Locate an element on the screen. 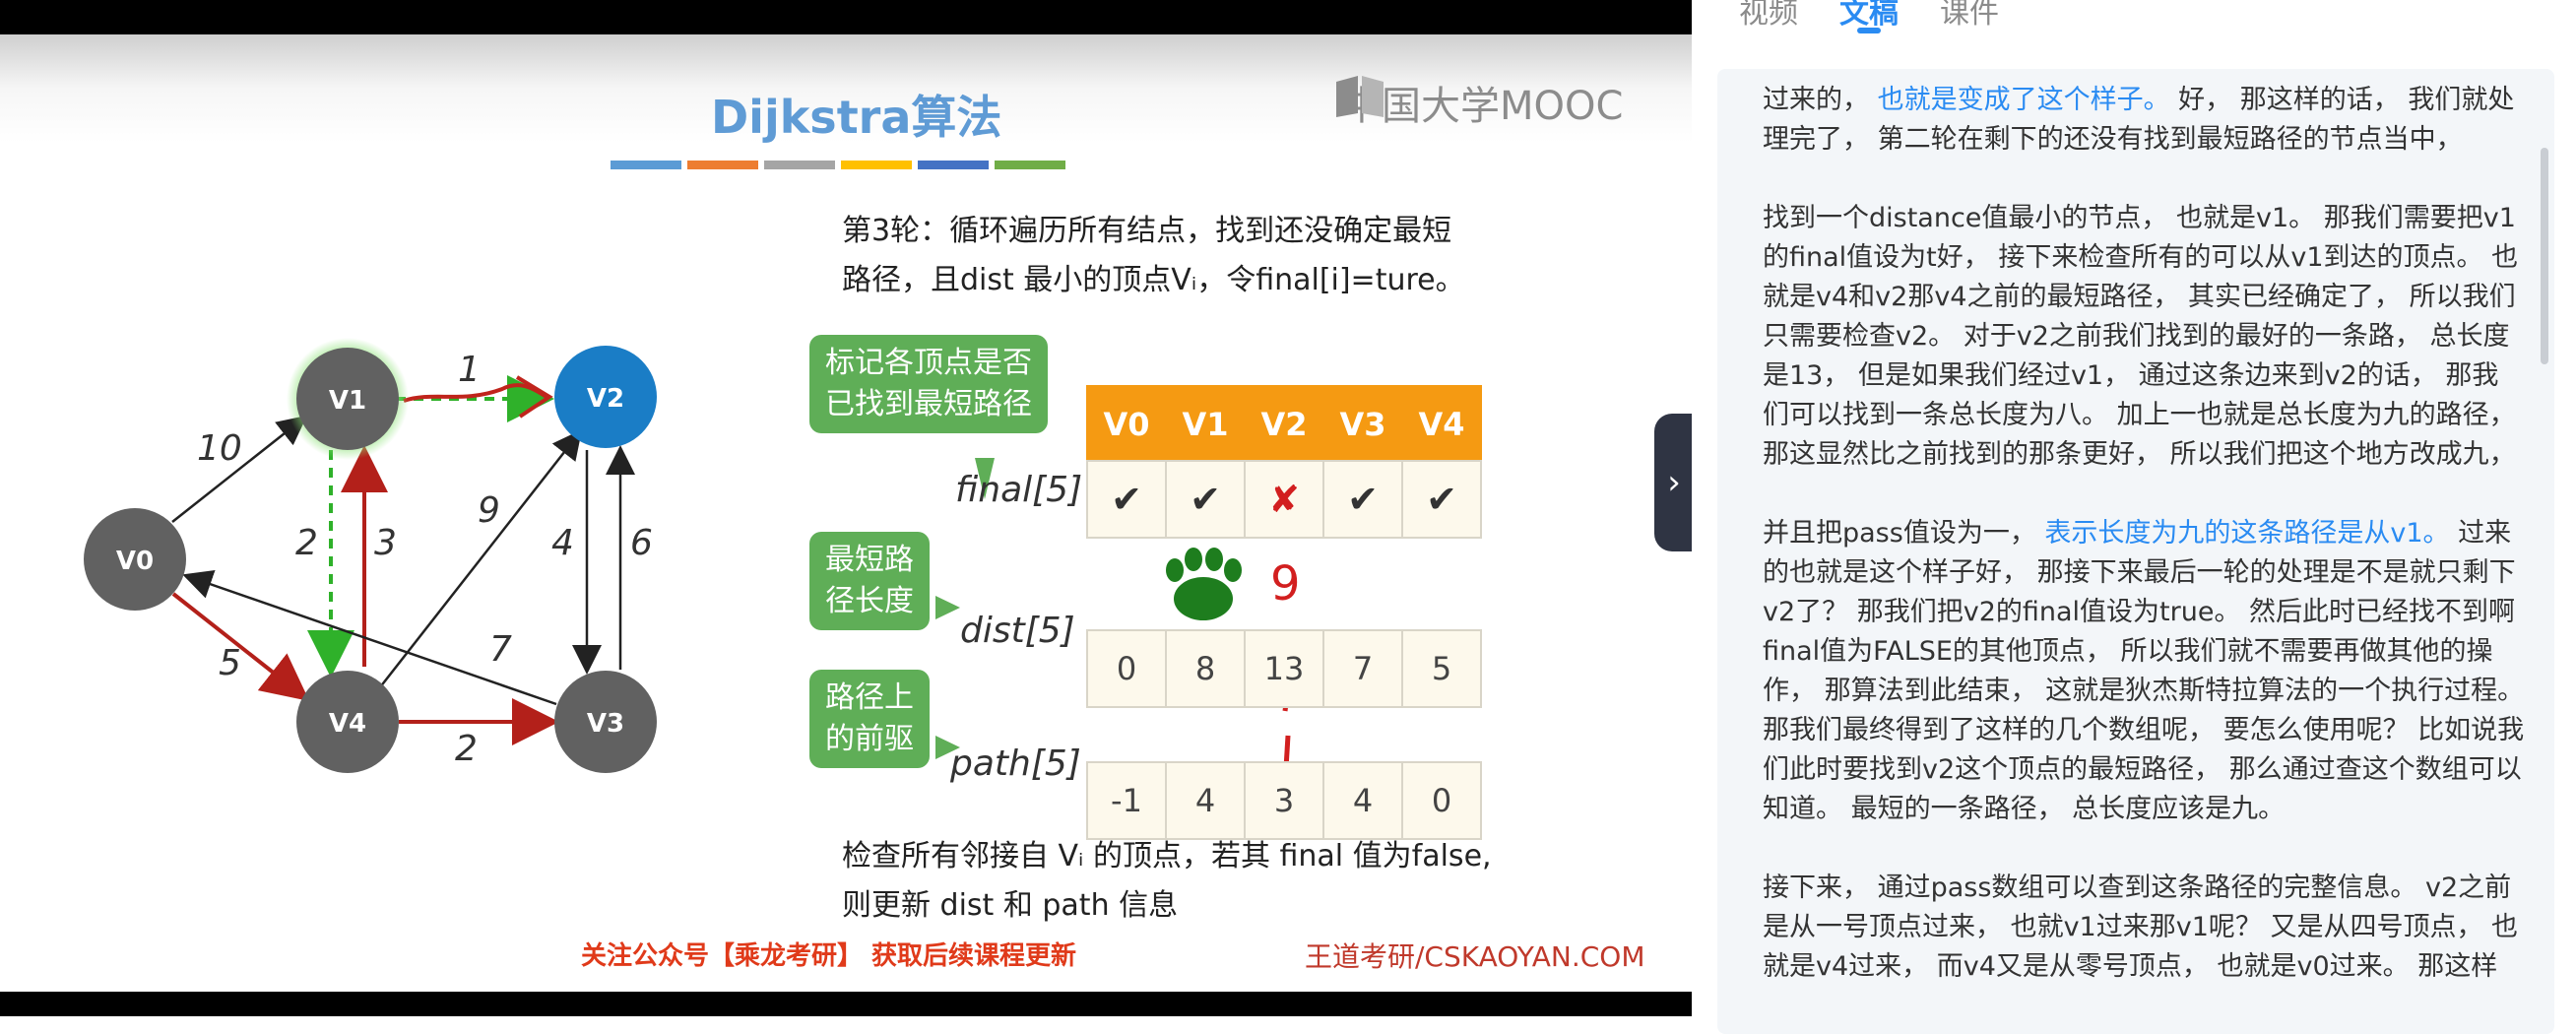 Image resolution: width=2576 pixels, height=1034 pixels. paw-icon is located at coordinates (1204, 584).